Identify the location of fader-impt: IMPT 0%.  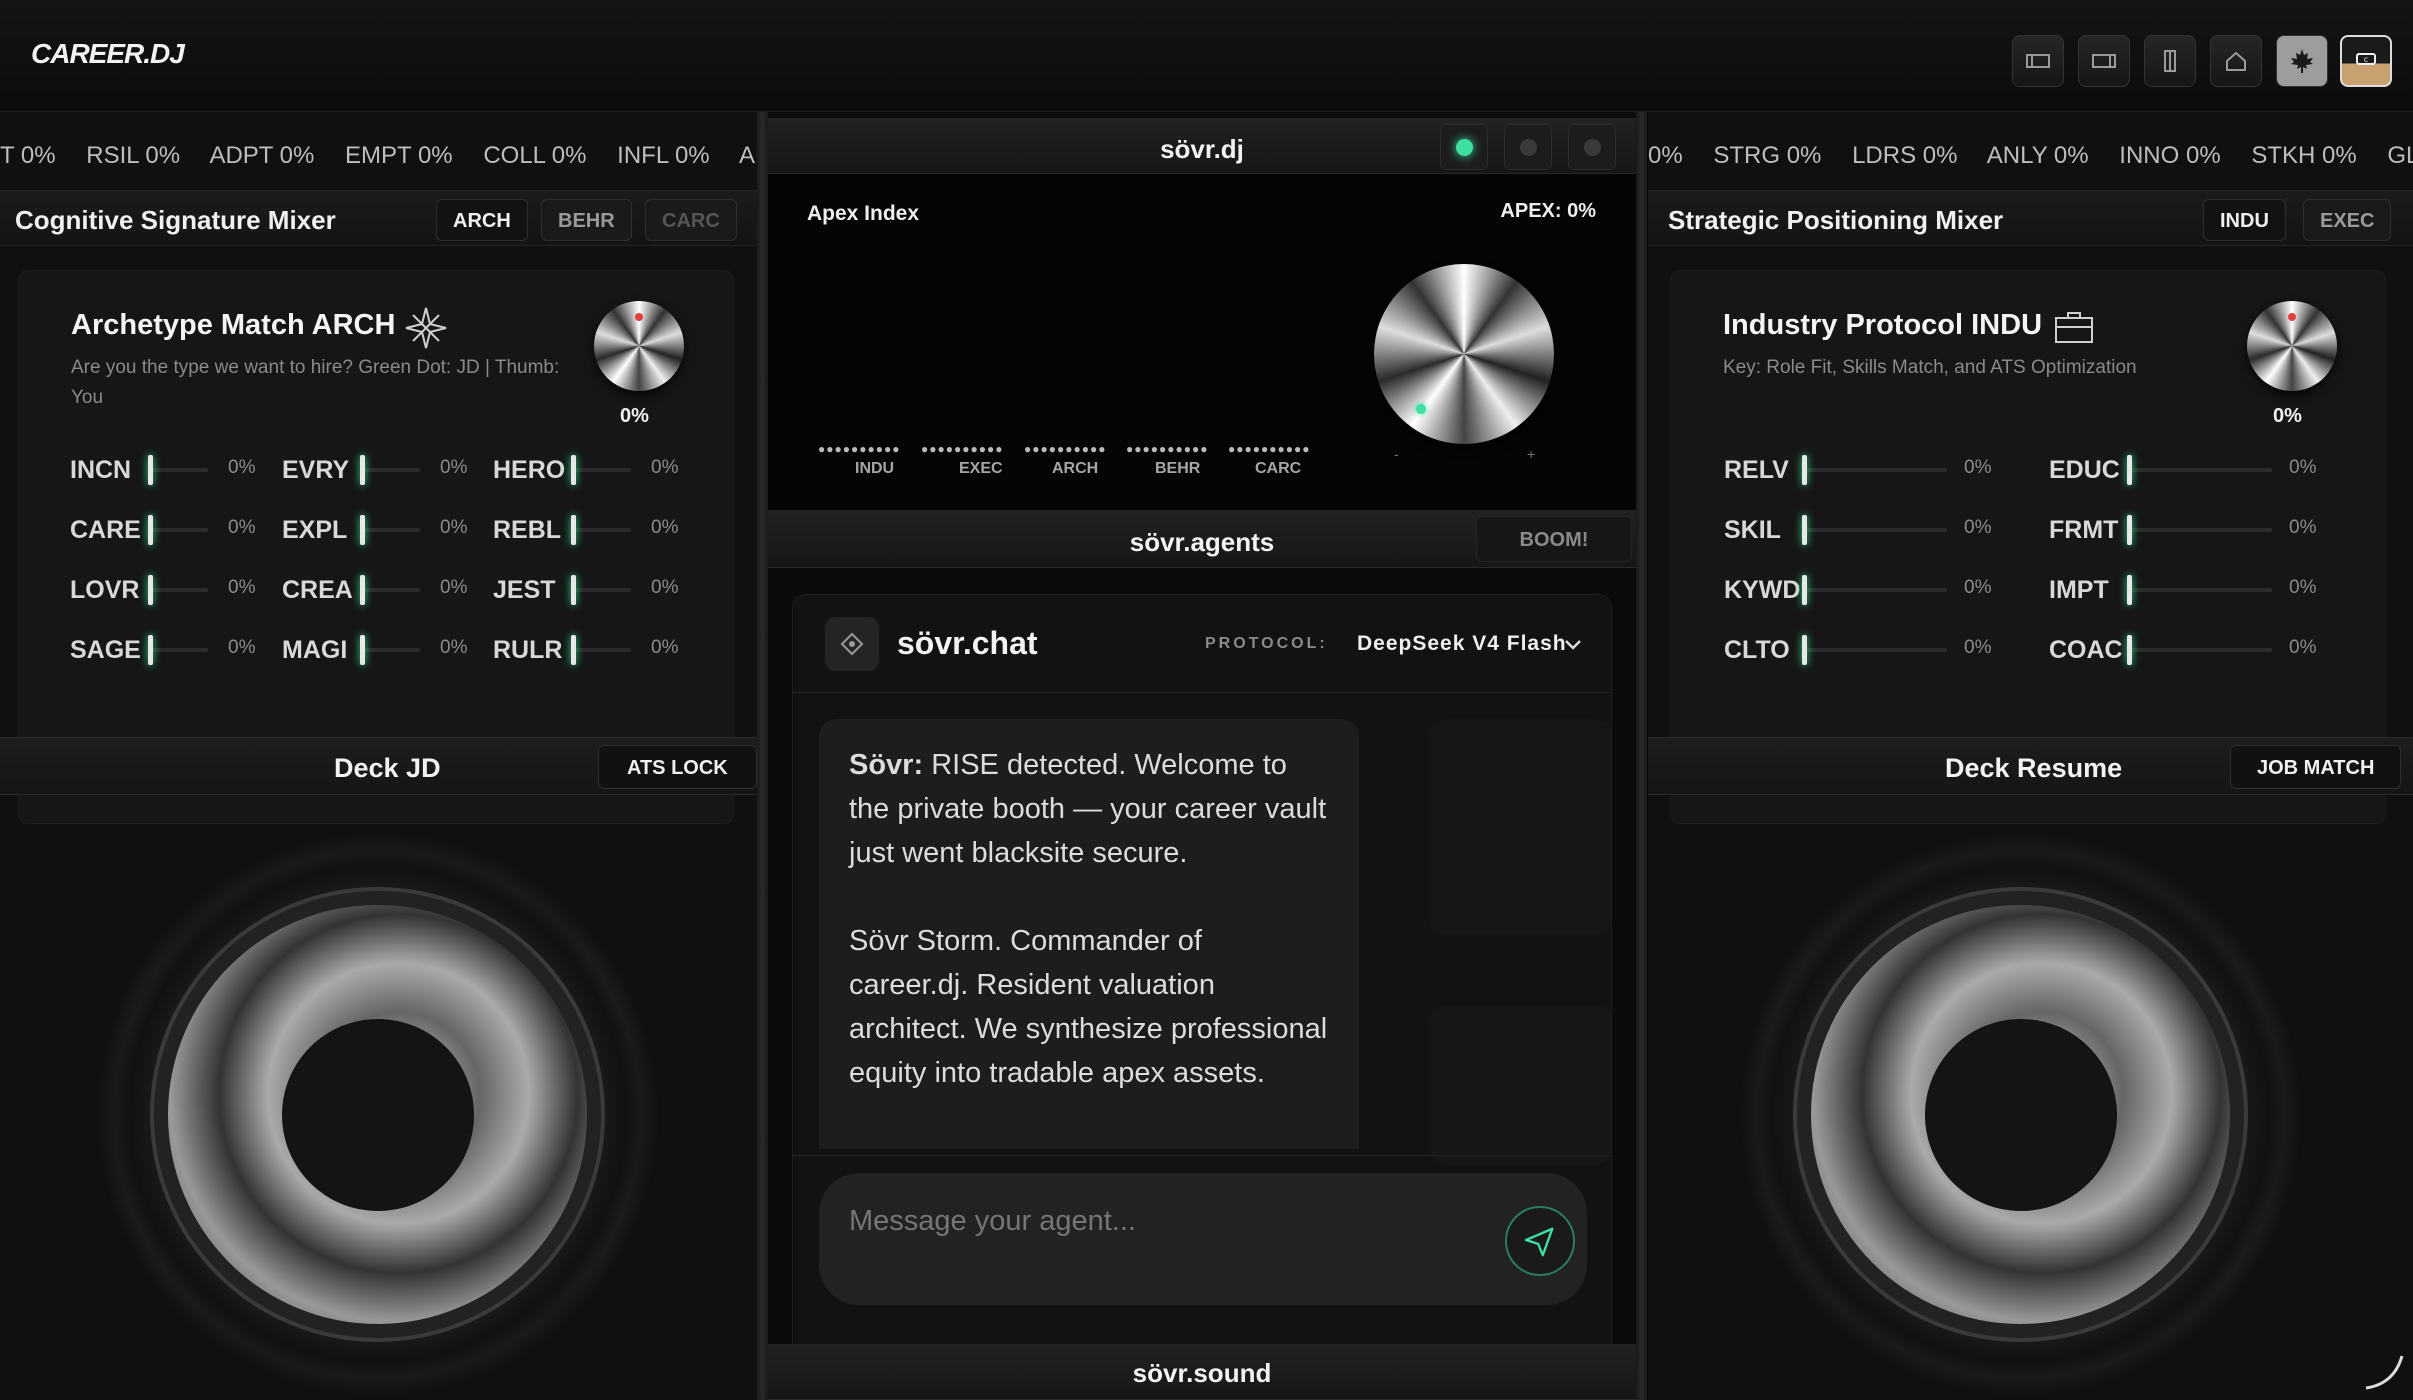
(2189, 590).